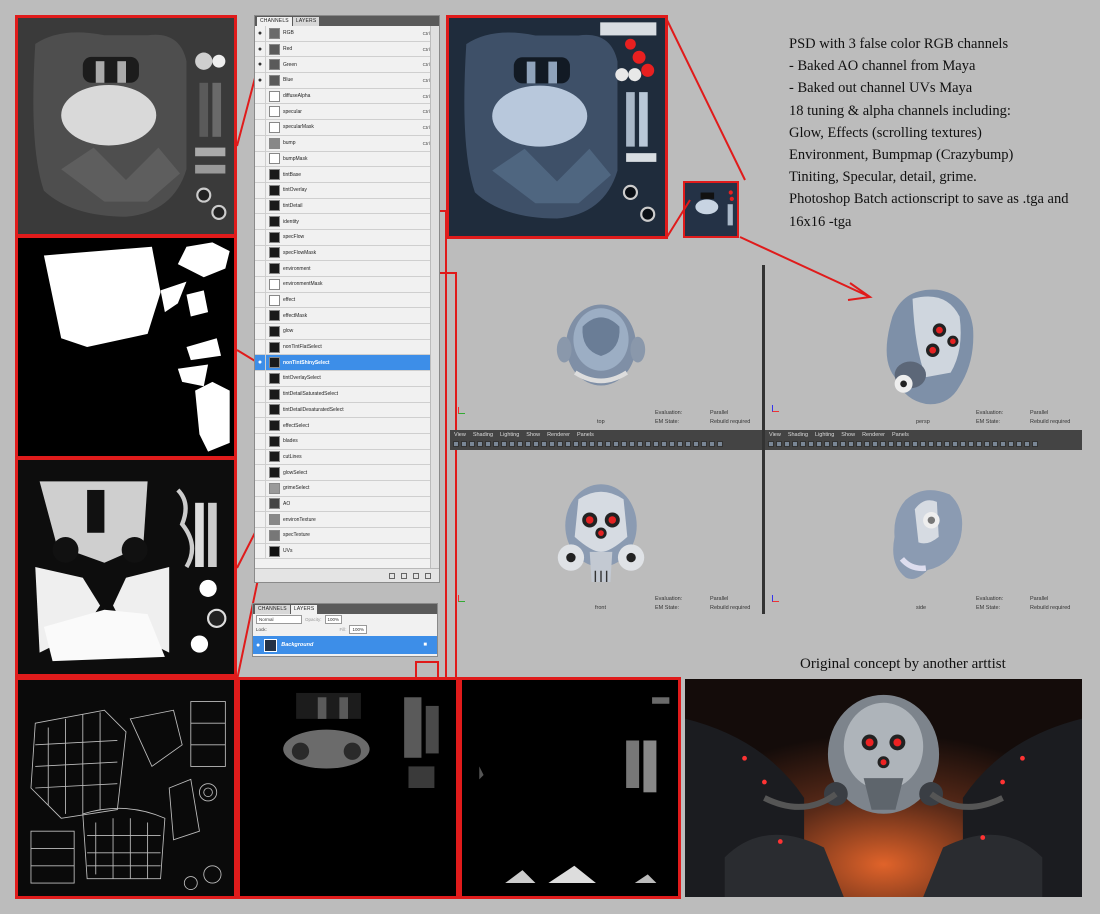  I want to click on channel-row: bumpMask, so click(347, 159).